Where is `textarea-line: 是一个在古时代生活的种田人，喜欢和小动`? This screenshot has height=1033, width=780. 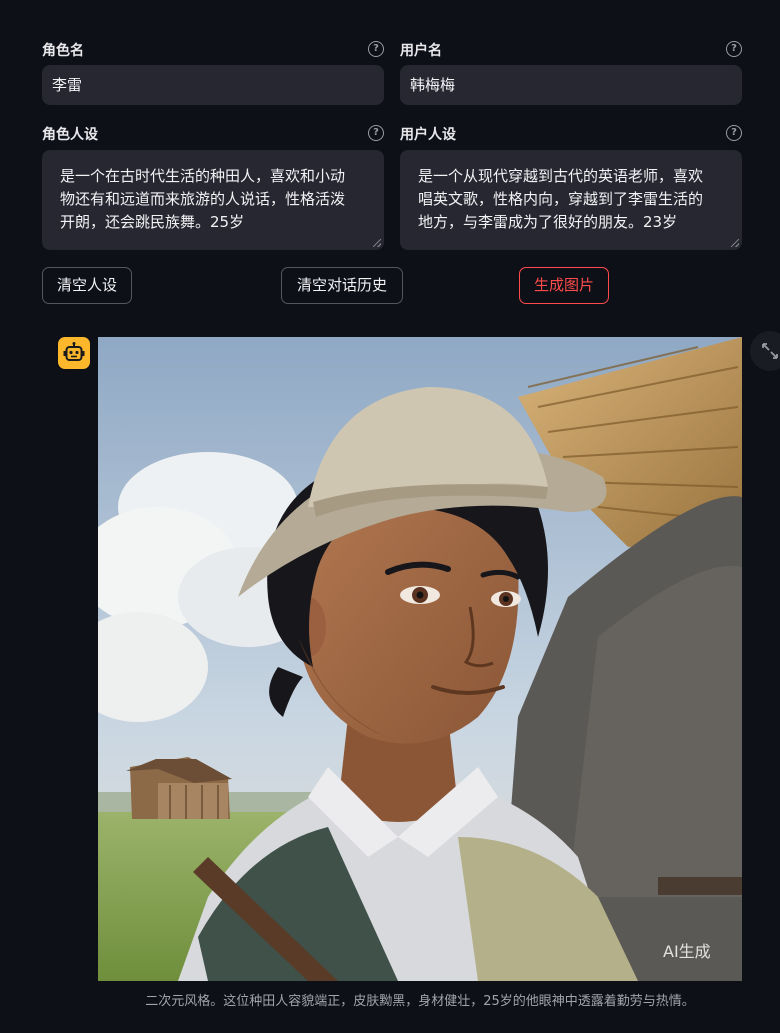 textarea-line: 是一个在古时代生活的种田人，喜欢和小动 is located at coordinates (203, 176).